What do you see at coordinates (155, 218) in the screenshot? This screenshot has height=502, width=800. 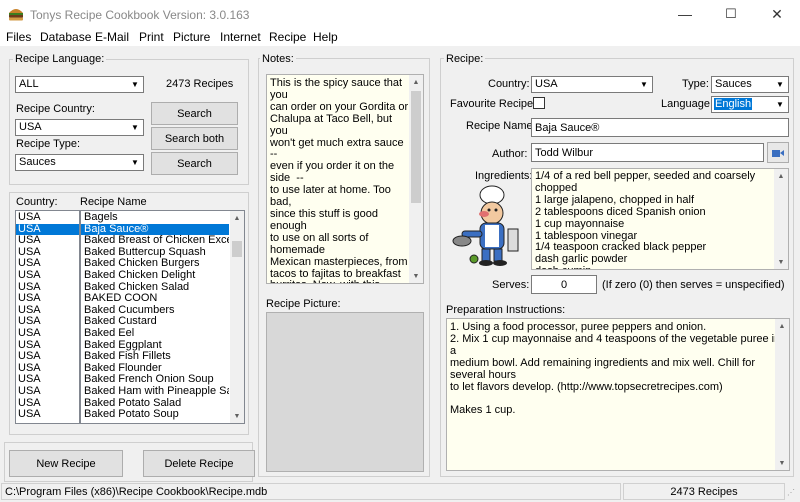 I see `recipe-list-item: Bagels` at bounding box center [155, 218].